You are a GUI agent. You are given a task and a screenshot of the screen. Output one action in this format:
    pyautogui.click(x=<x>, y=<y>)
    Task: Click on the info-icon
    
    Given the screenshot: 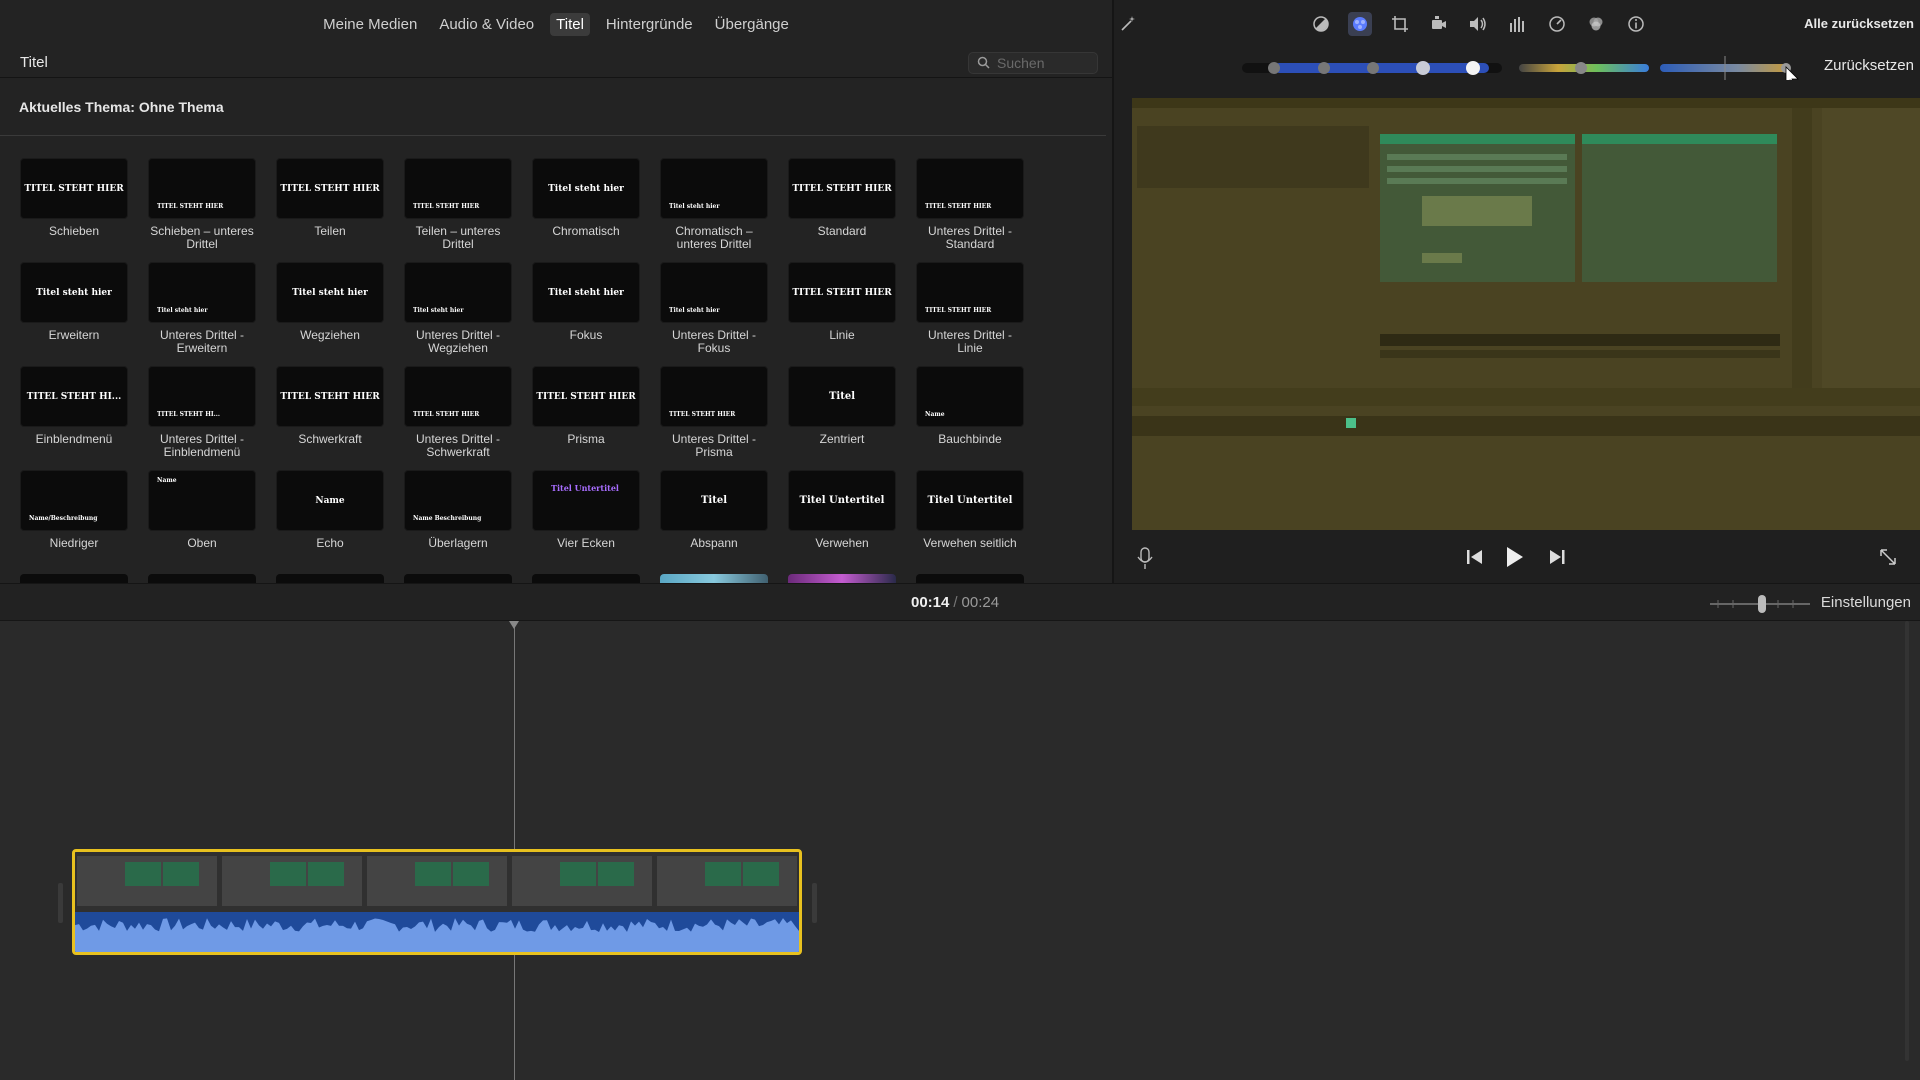 What is the action you would take?
    pyautogui.click(x=1636, y=24)
    